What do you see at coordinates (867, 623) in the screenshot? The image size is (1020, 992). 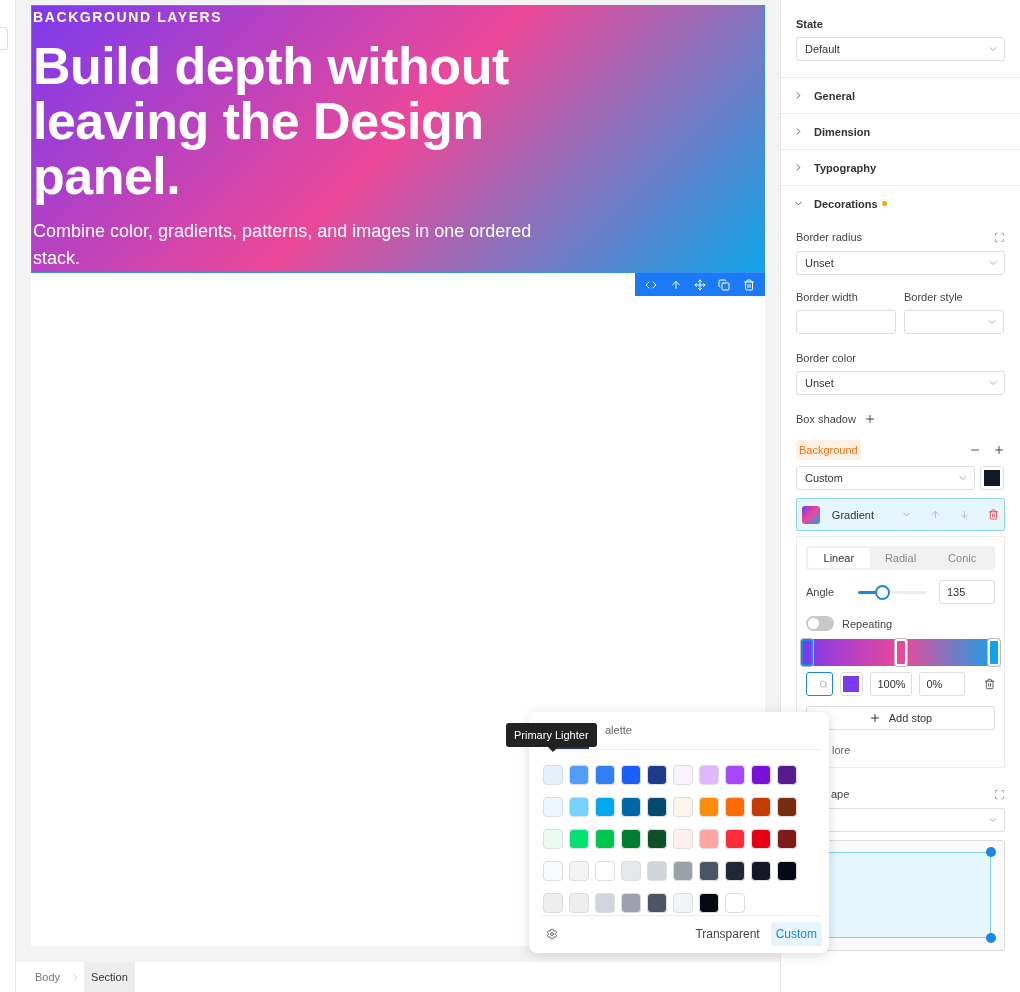 I see `toggle-label: Repeating` at bounding box center [867, 623].